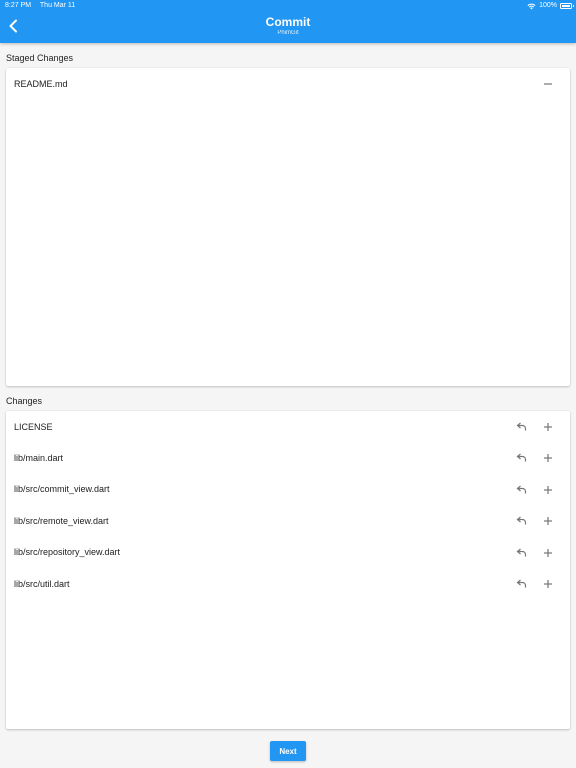  Describe the element at coordinates (42, 583) in the screenshot. I see `change-item-name: lib/src/util.dart` at that location.